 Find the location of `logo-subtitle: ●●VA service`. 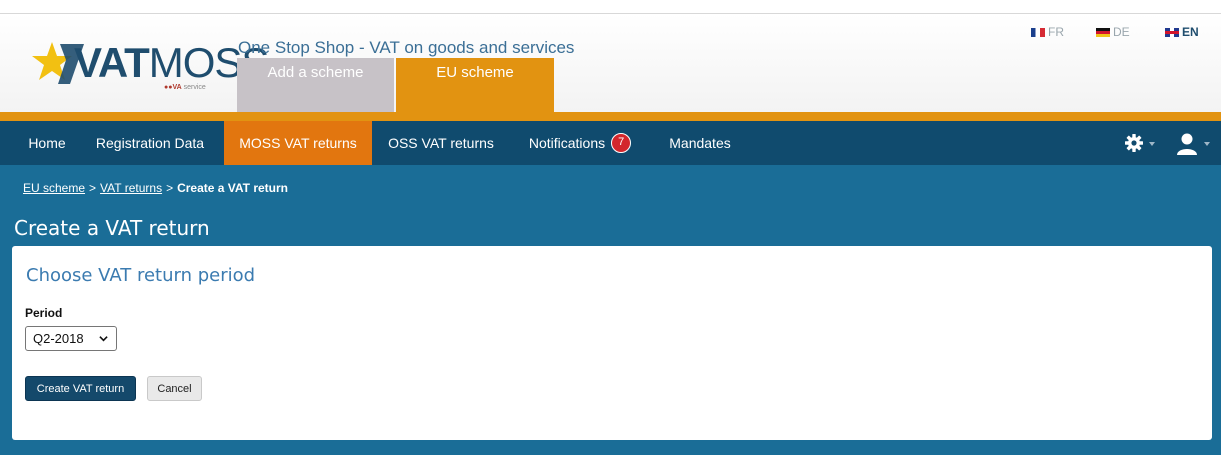

logo-subtitle: ●●VA service is located at coordinates (185, 87).